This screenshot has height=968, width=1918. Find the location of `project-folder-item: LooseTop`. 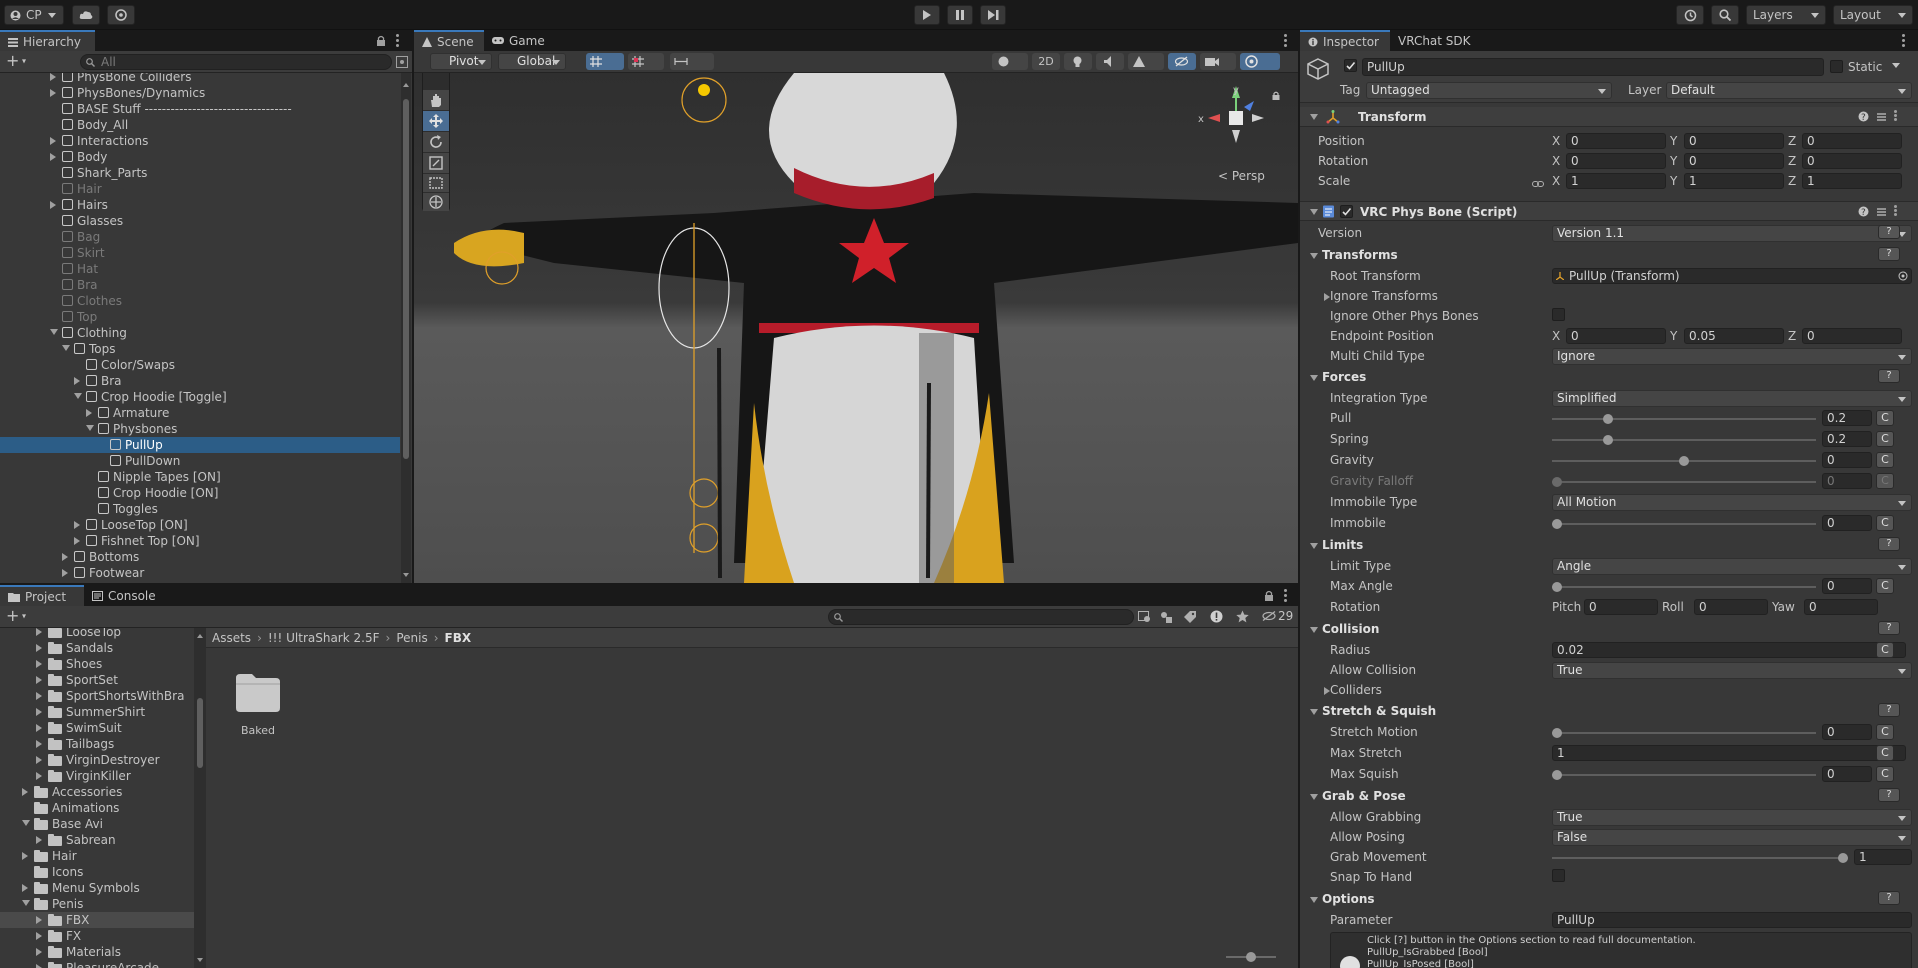

project-folder-item: LooseTop is located at coordinates (97, 634).